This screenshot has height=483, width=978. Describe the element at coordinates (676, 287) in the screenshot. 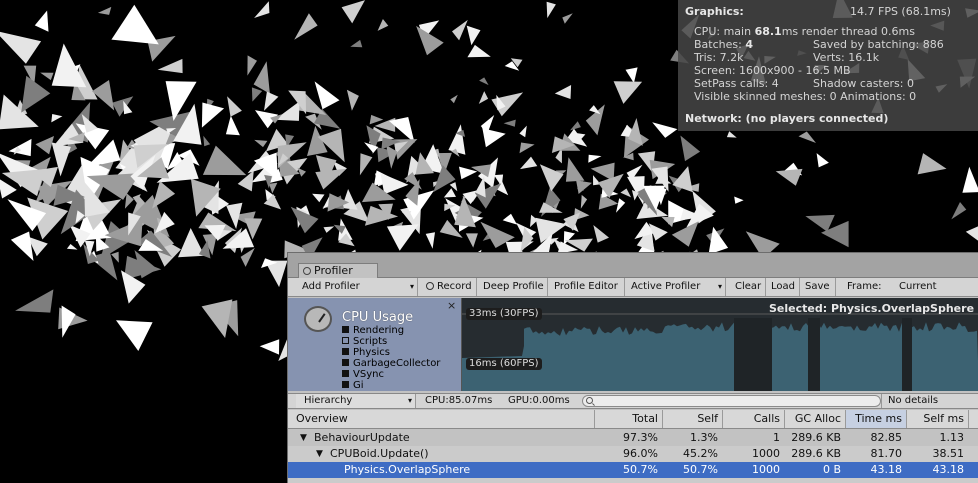

I see `active-profiler-dropdown: Active Profiler` at that location.